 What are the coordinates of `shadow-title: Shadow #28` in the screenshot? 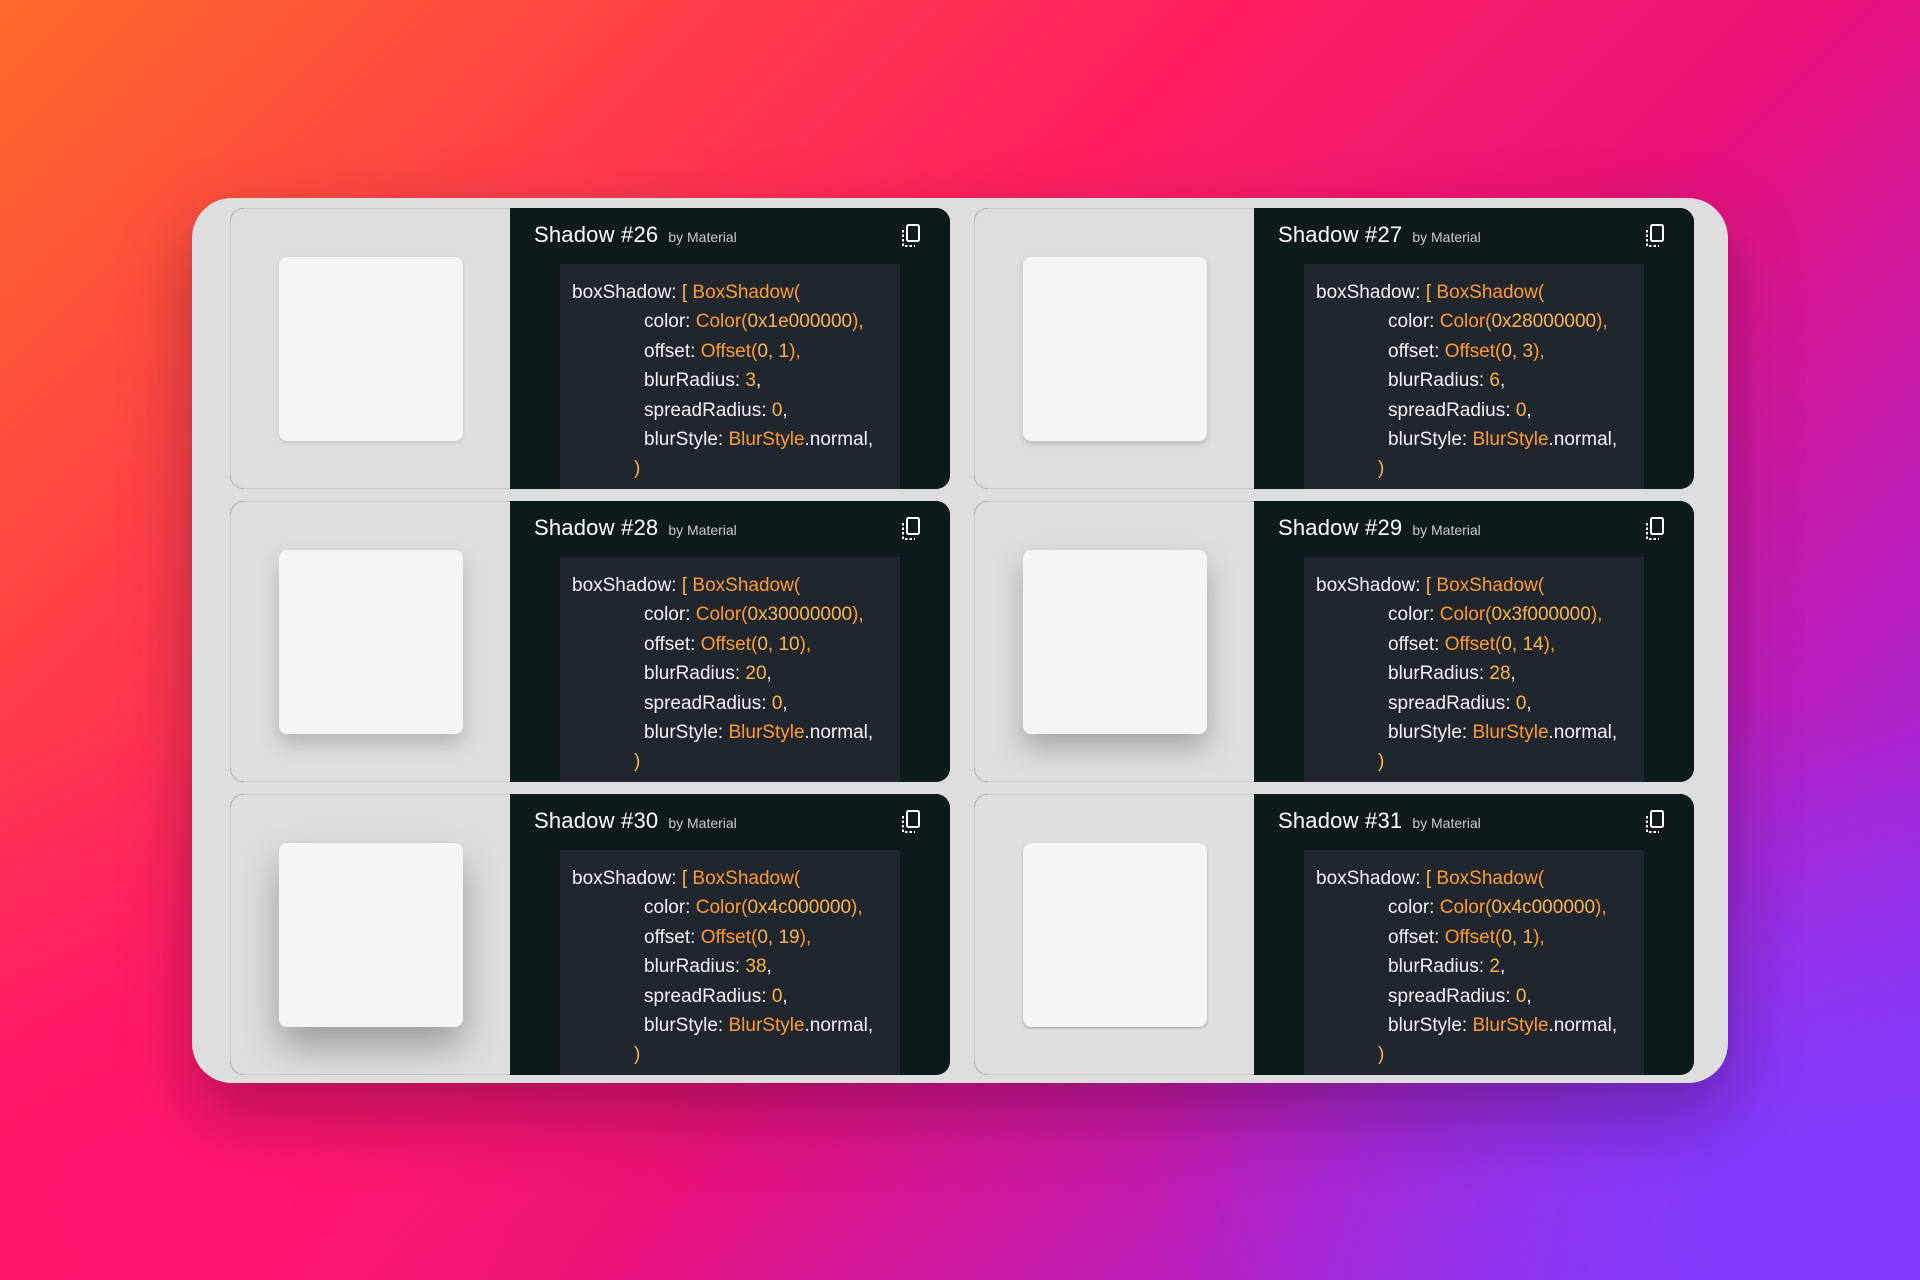 It's located at (596, 527).